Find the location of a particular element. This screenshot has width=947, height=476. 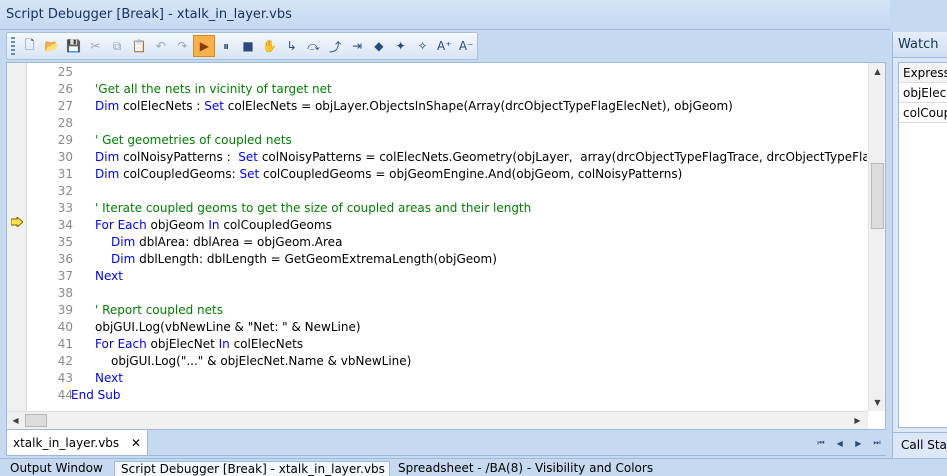

close-icon: ✕ is located at coordinates (136, 443).